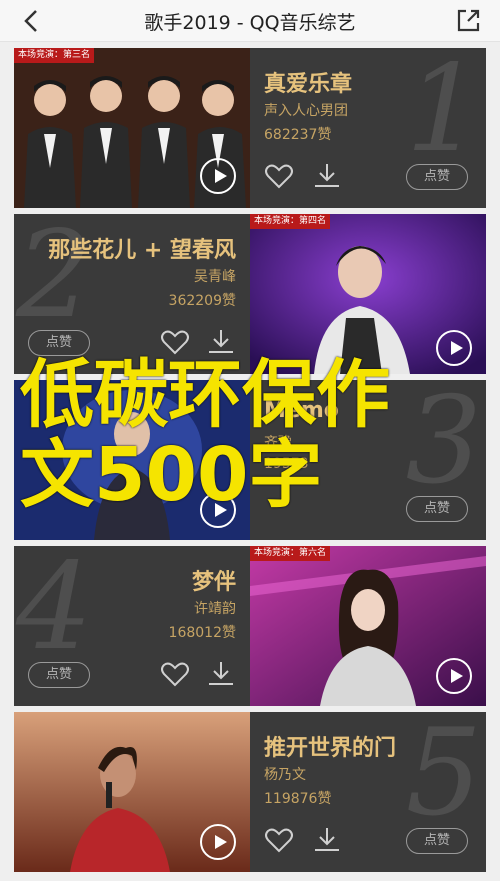 This screenshot has height=881, width=500. I want to click on song-info: 4 梦伴 许靖韵 168012赞 点赞, so click(132, 626).